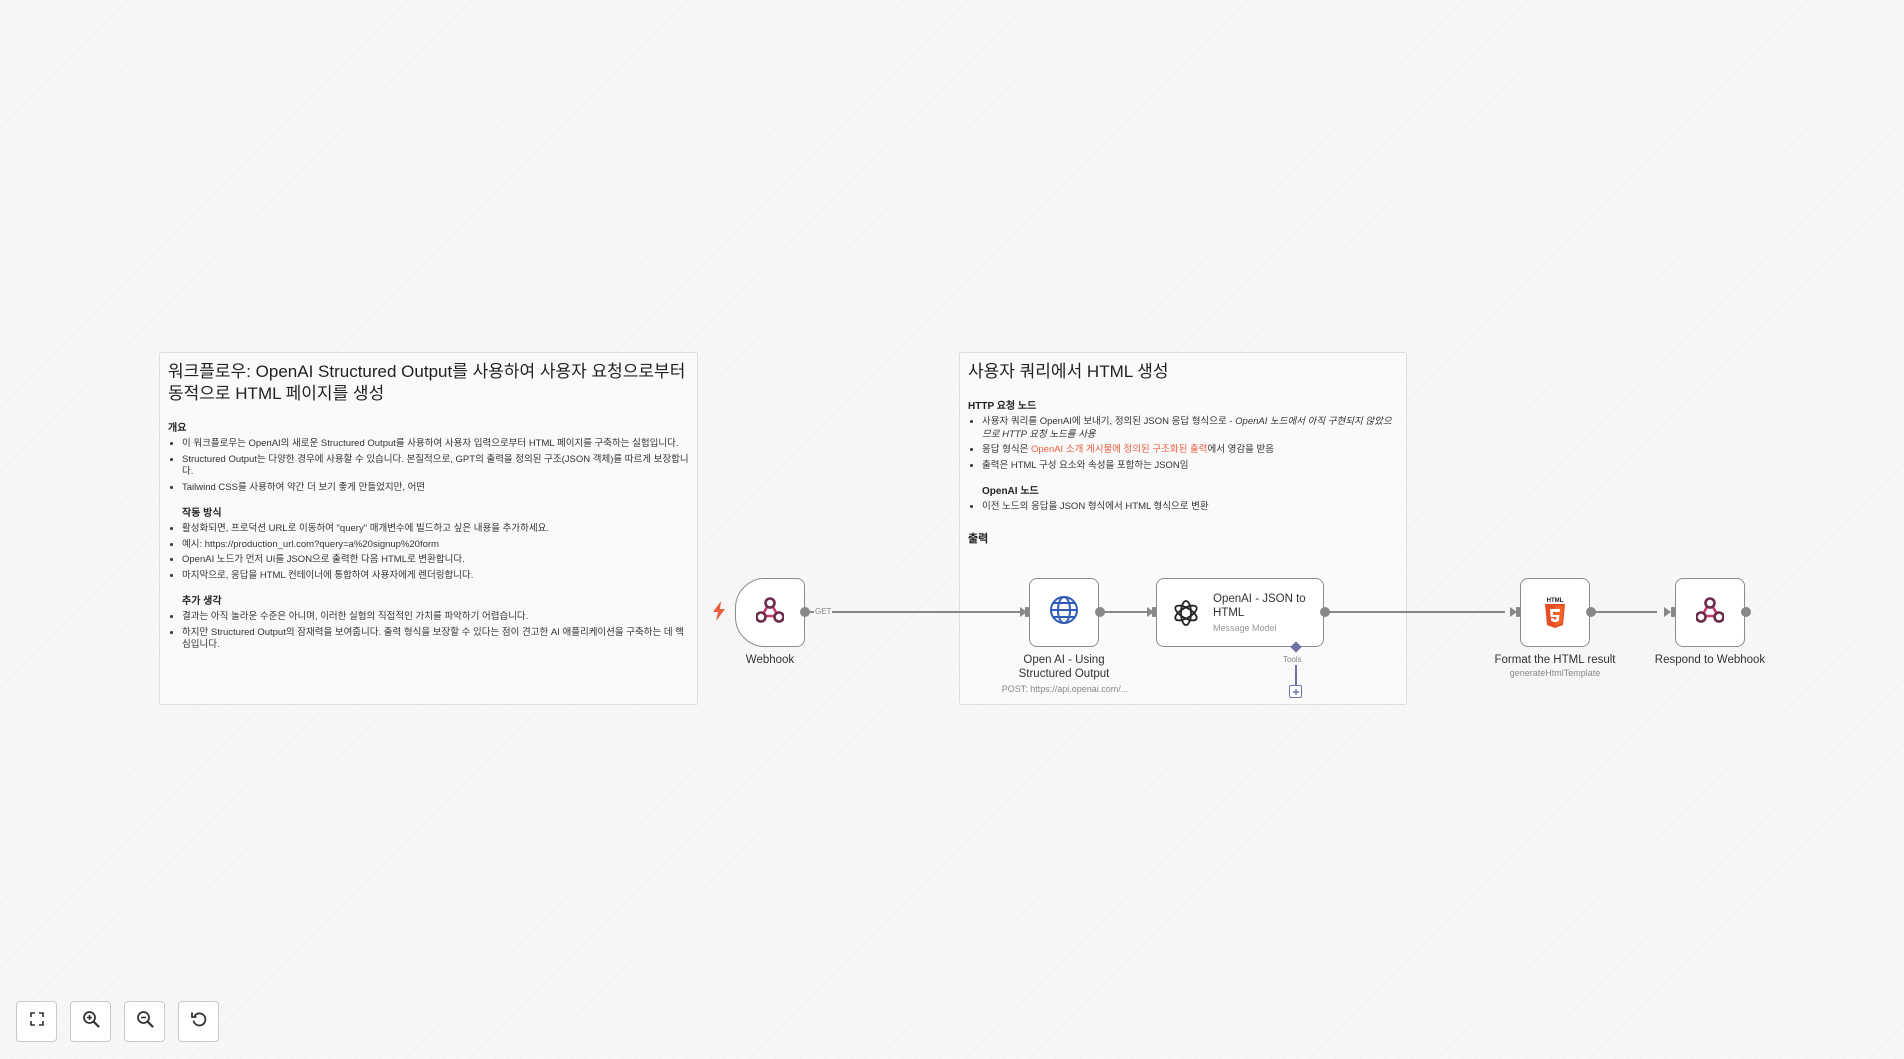 This screenshot has height=1059, width=1904. Describe the element at coordinates (1126, 612) in the screenshot. I see `connection-http-openai` at that location.